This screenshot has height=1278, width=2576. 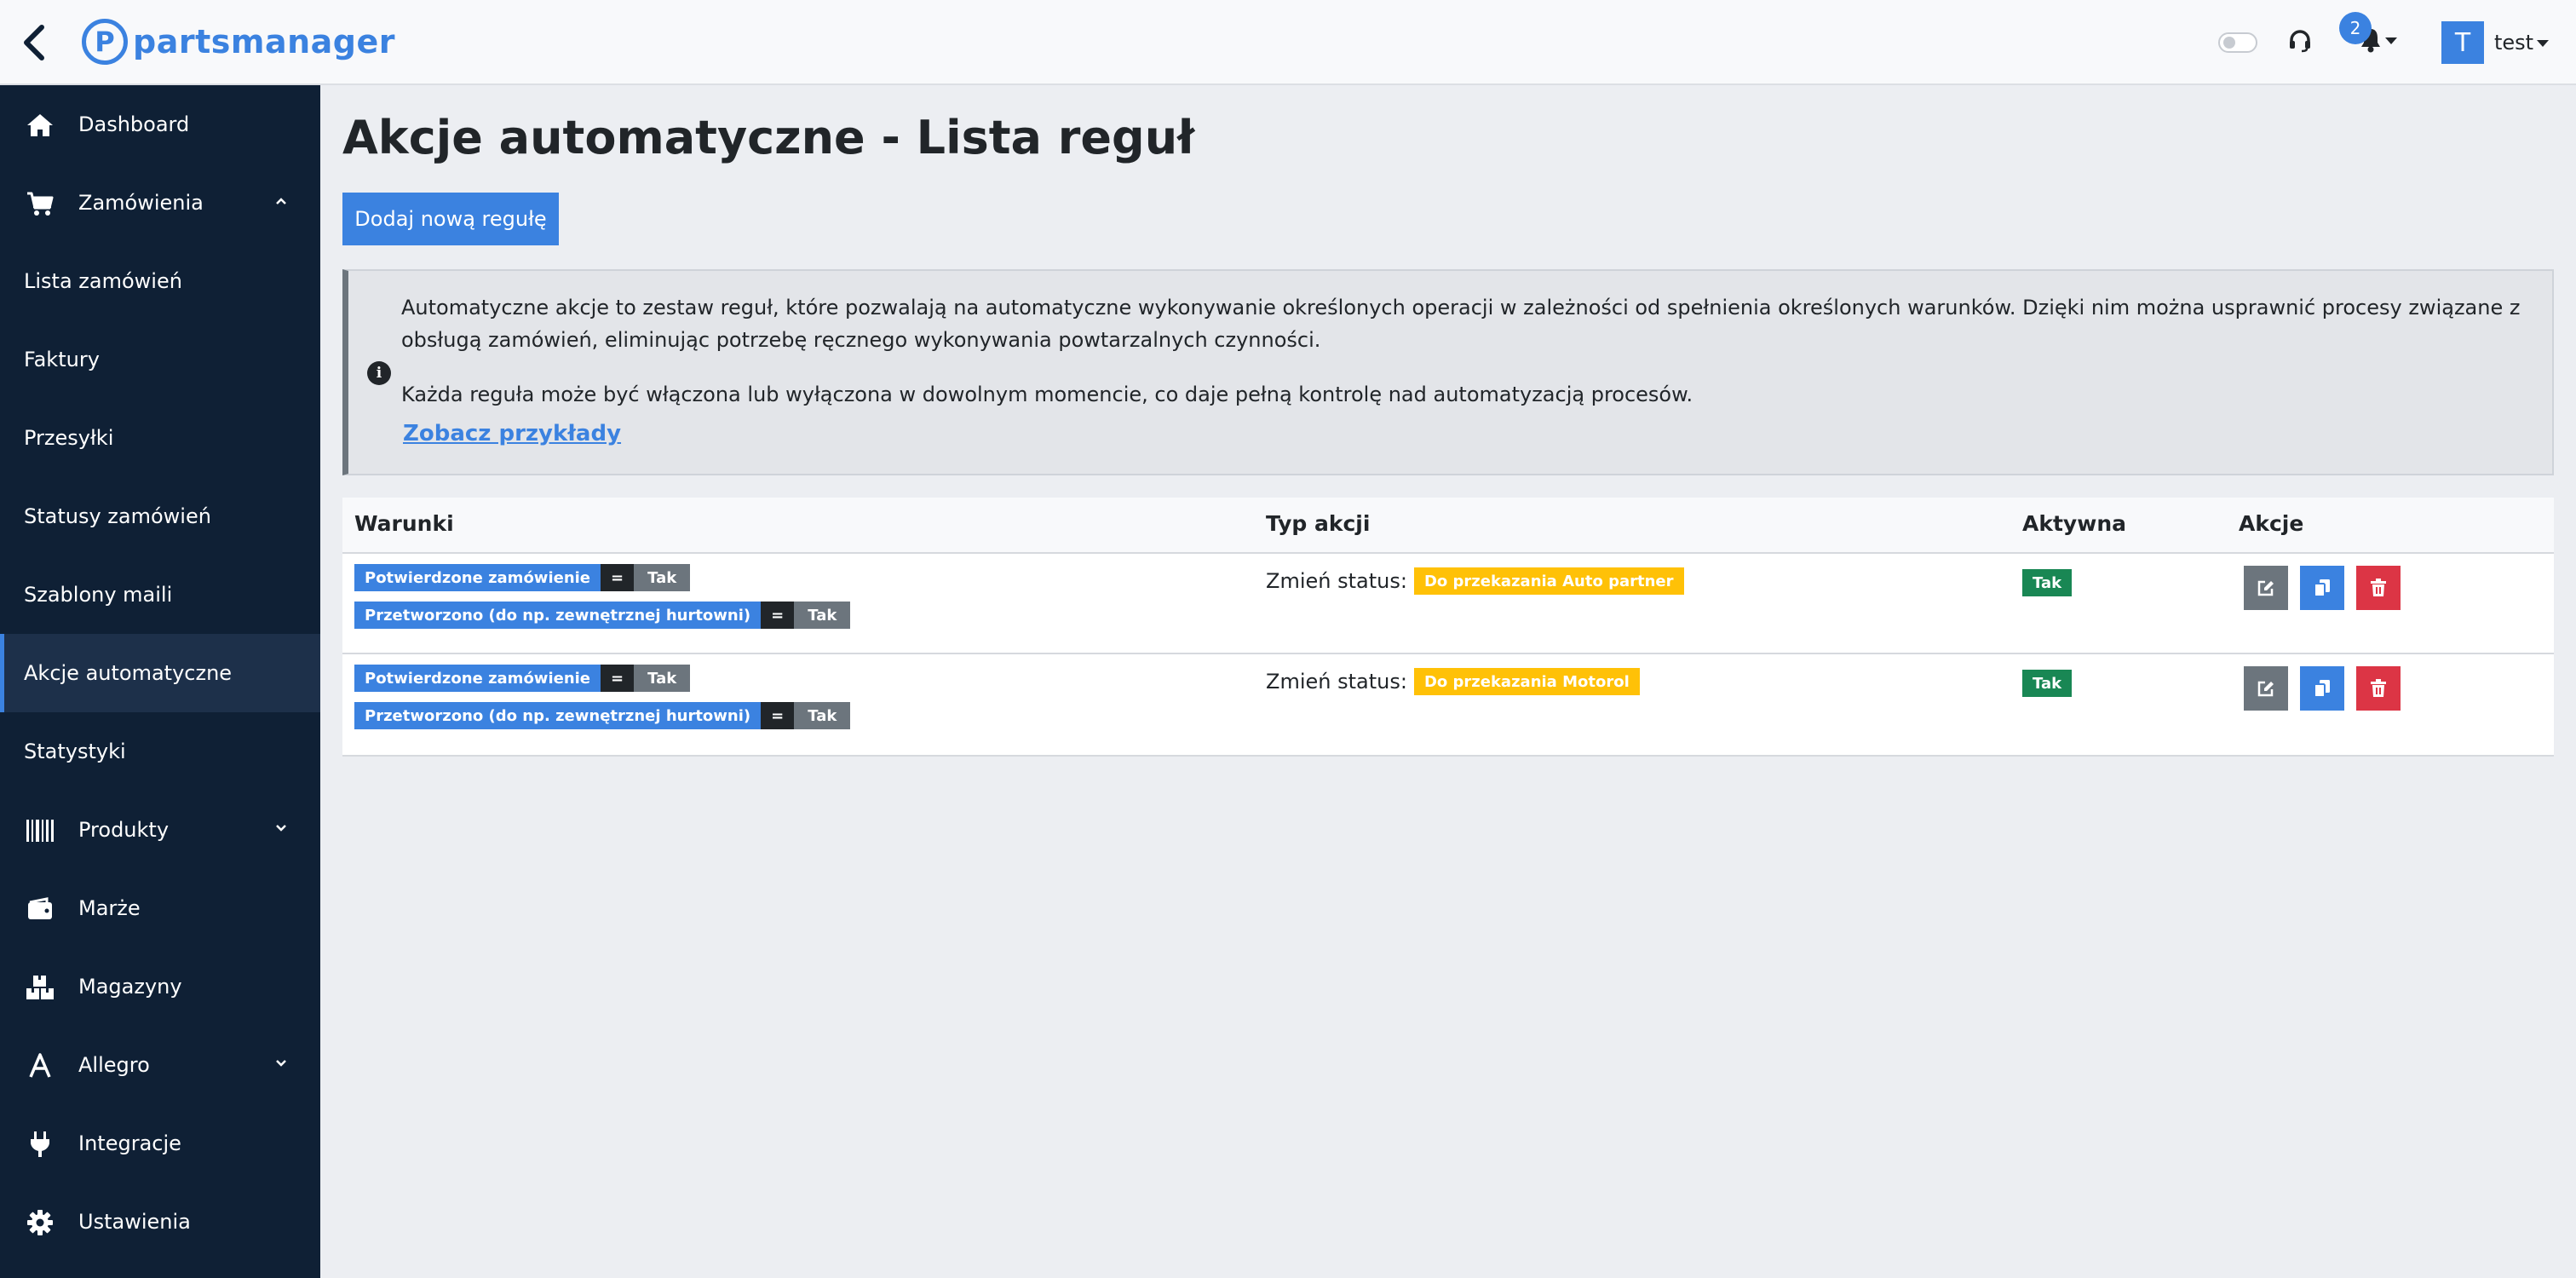 What do you see at coordinates (160, 281) in the screenshot?
I see `sidebar-item-order-list: Lista zamówień` at bounding box center [160, 281].